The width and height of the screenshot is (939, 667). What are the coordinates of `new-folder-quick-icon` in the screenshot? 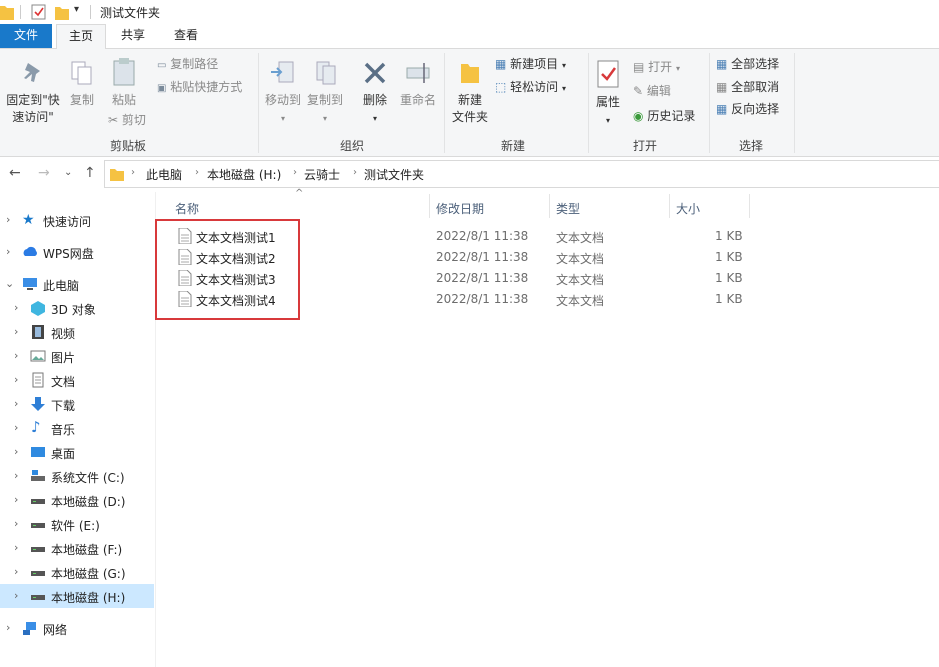 It's located at (62, 12).